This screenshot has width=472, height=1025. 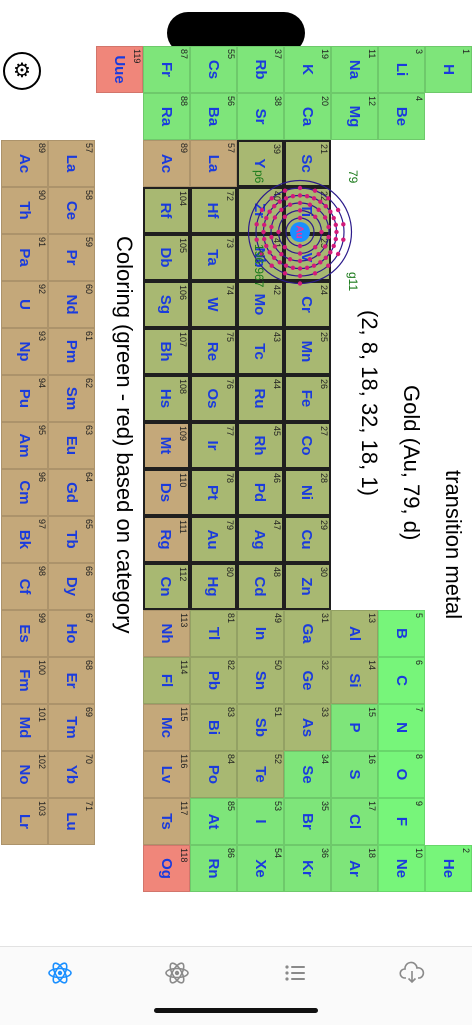 What do you see at coordinates (260, 116) in the screenshot?
I see `element-cell-sr: 38 Sr` at bounding box center [260, 116].